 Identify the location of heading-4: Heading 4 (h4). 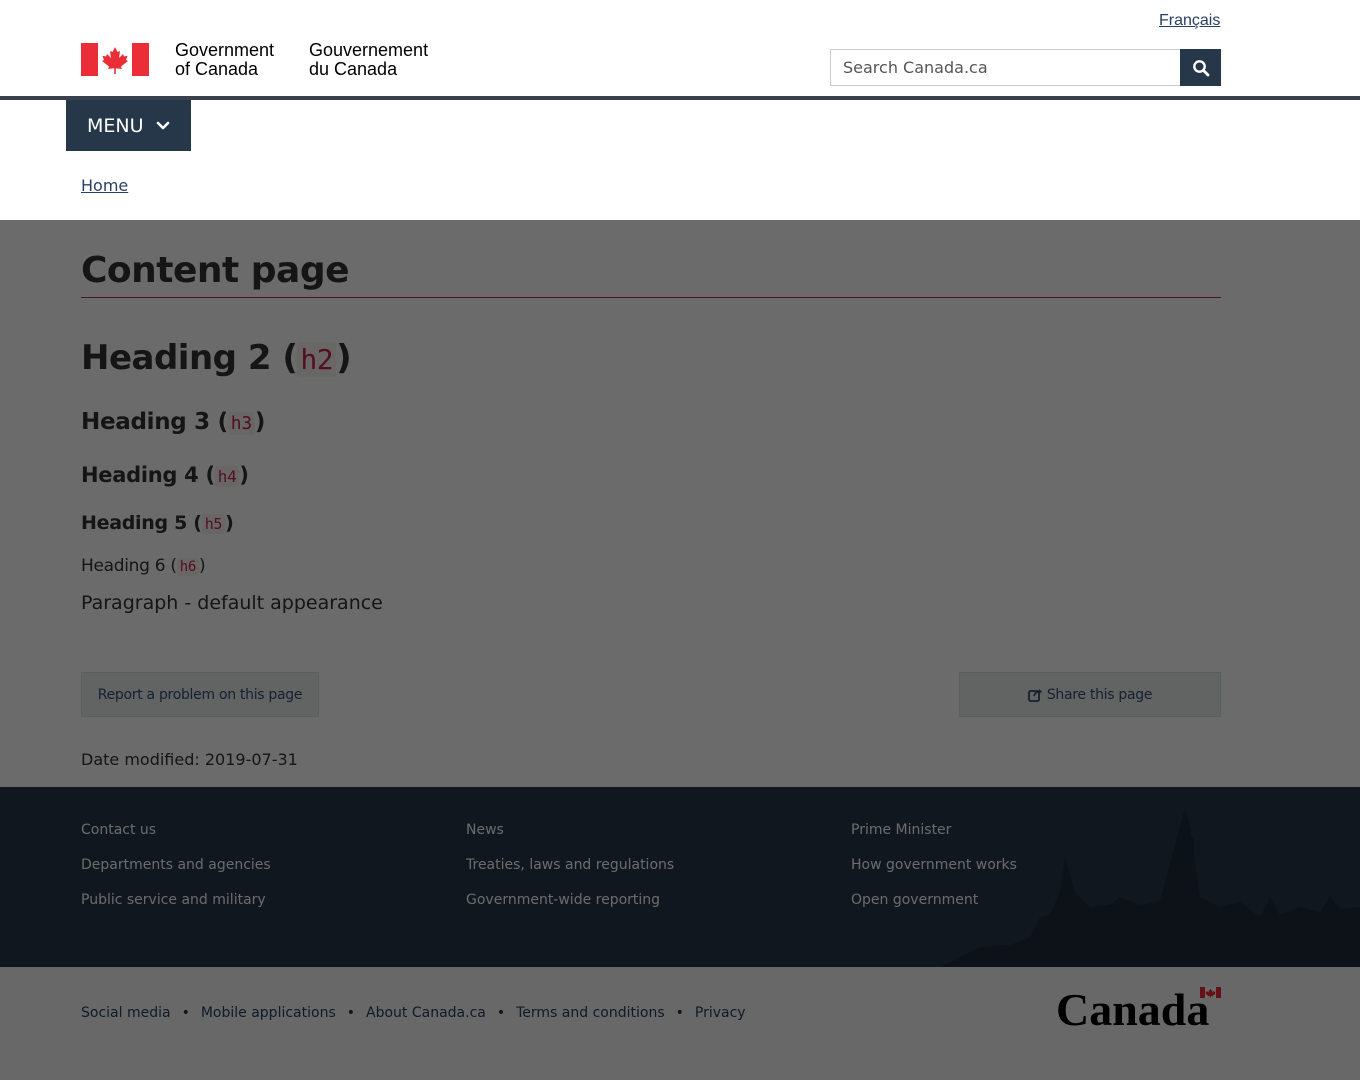
(165, 475).